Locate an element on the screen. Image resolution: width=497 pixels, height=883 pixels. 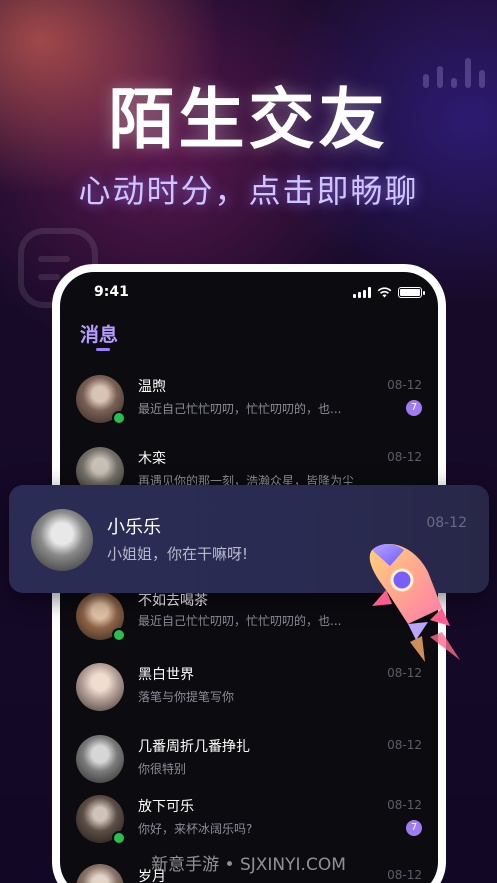
notification-message-preview: 小姐姐，你在干嘛呀! is located at coordinates (178, 554).